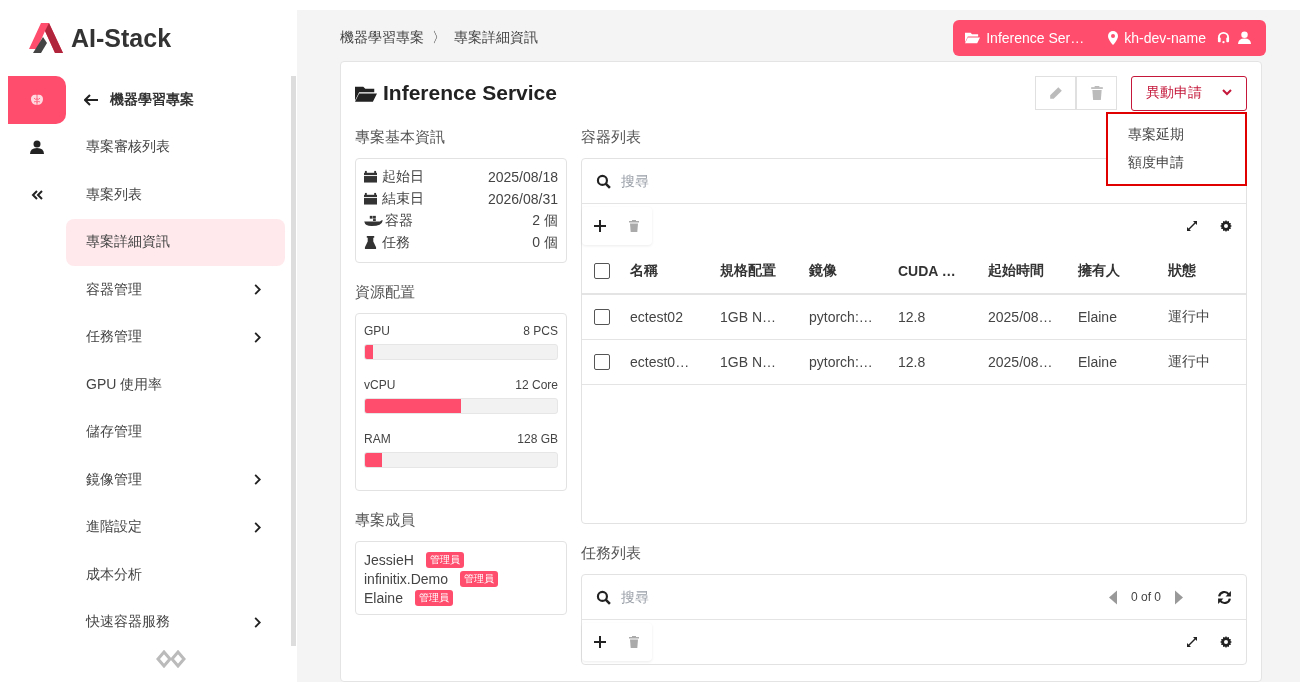 Image resolution: width=1300 pixels, height=682 pixels. What do you see at coordinates (380, 385) in the screenshot?
I see `resource-name: vCPU` at bounding box center [380, 385].